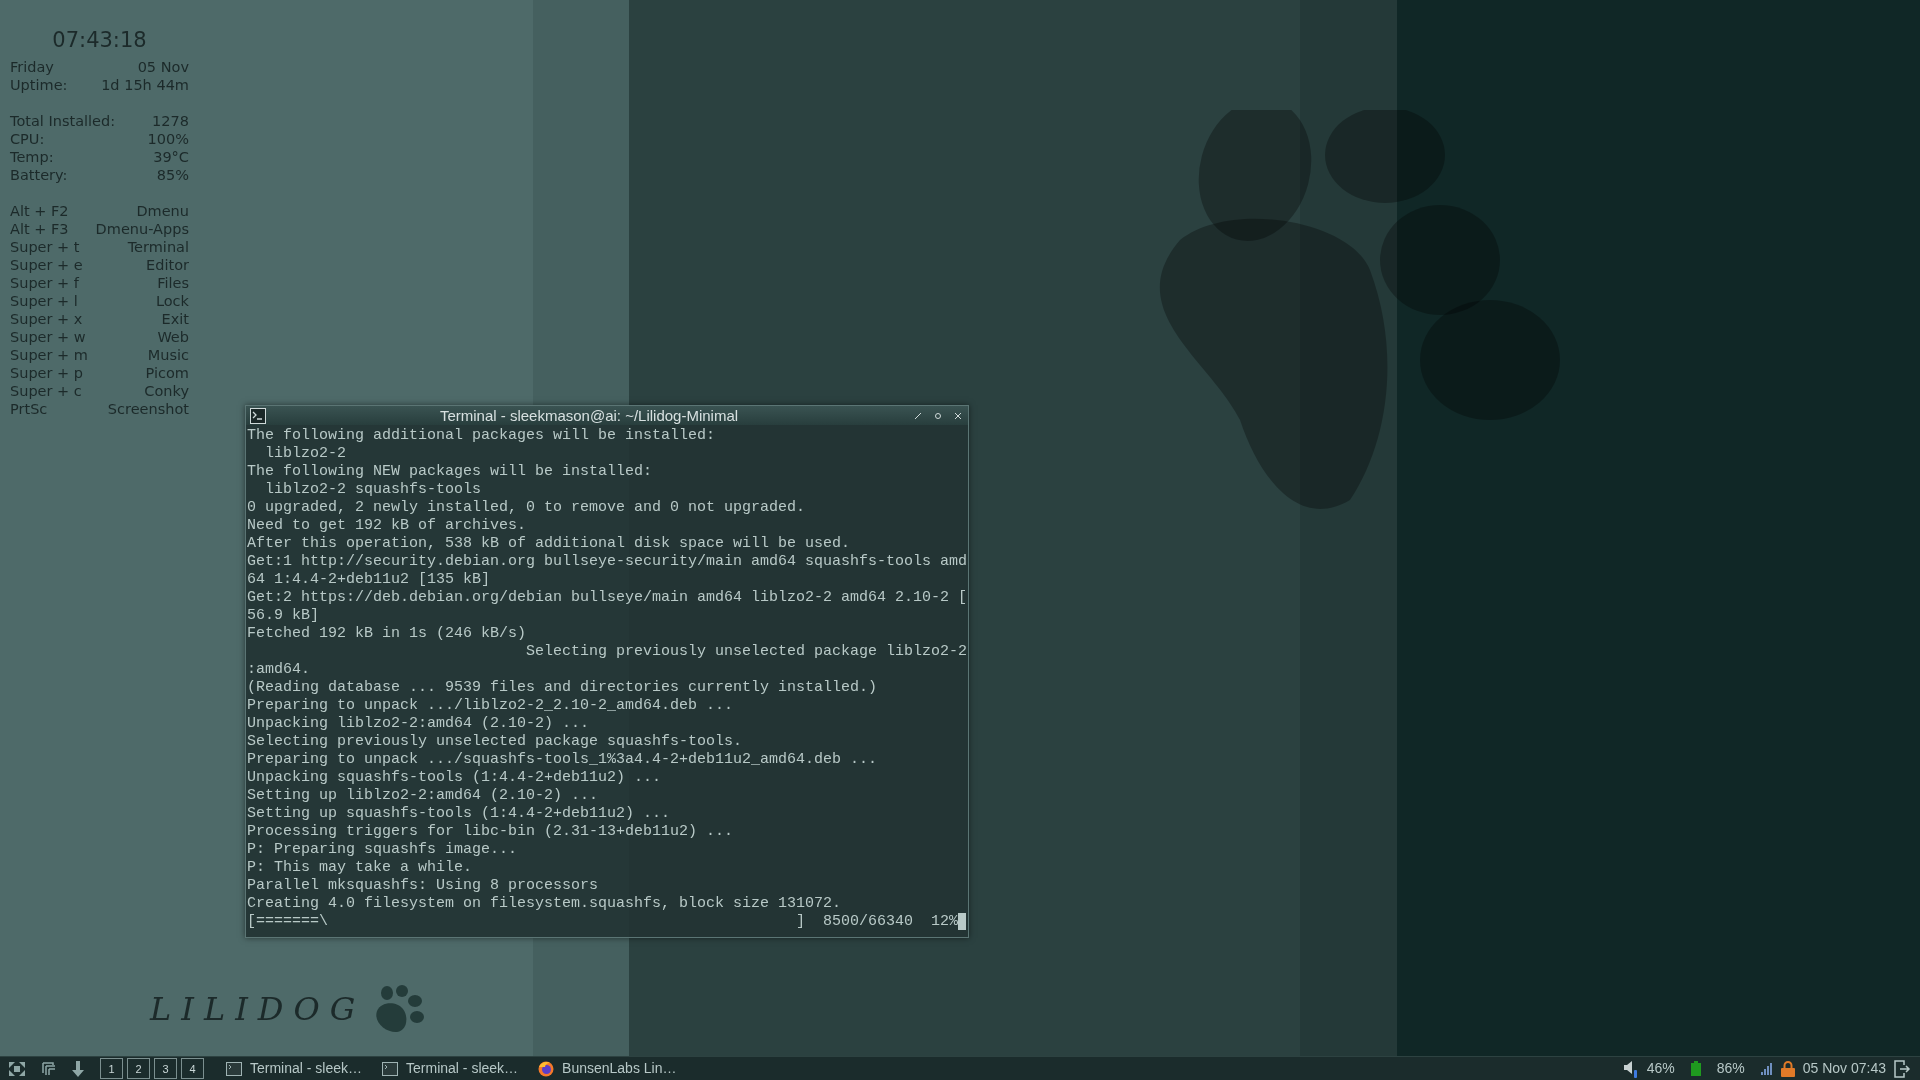 The image size is (1920, 1080). I want to click on info-label: Super + e, so click(46, 265).